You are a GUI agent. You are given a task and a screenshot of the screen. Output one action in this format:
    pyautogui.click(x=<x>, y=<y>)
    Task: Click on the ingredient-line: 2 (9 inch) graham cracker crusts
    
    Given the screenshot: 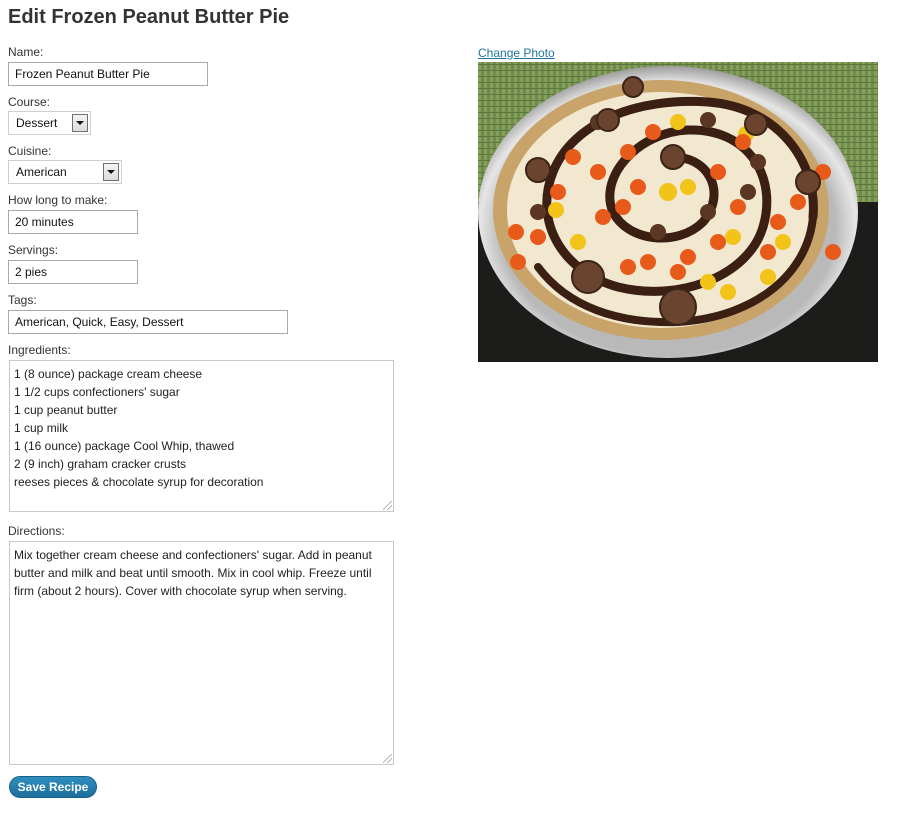 What is the action you would take?
    pyautogui.click(x=100, y=464)
    